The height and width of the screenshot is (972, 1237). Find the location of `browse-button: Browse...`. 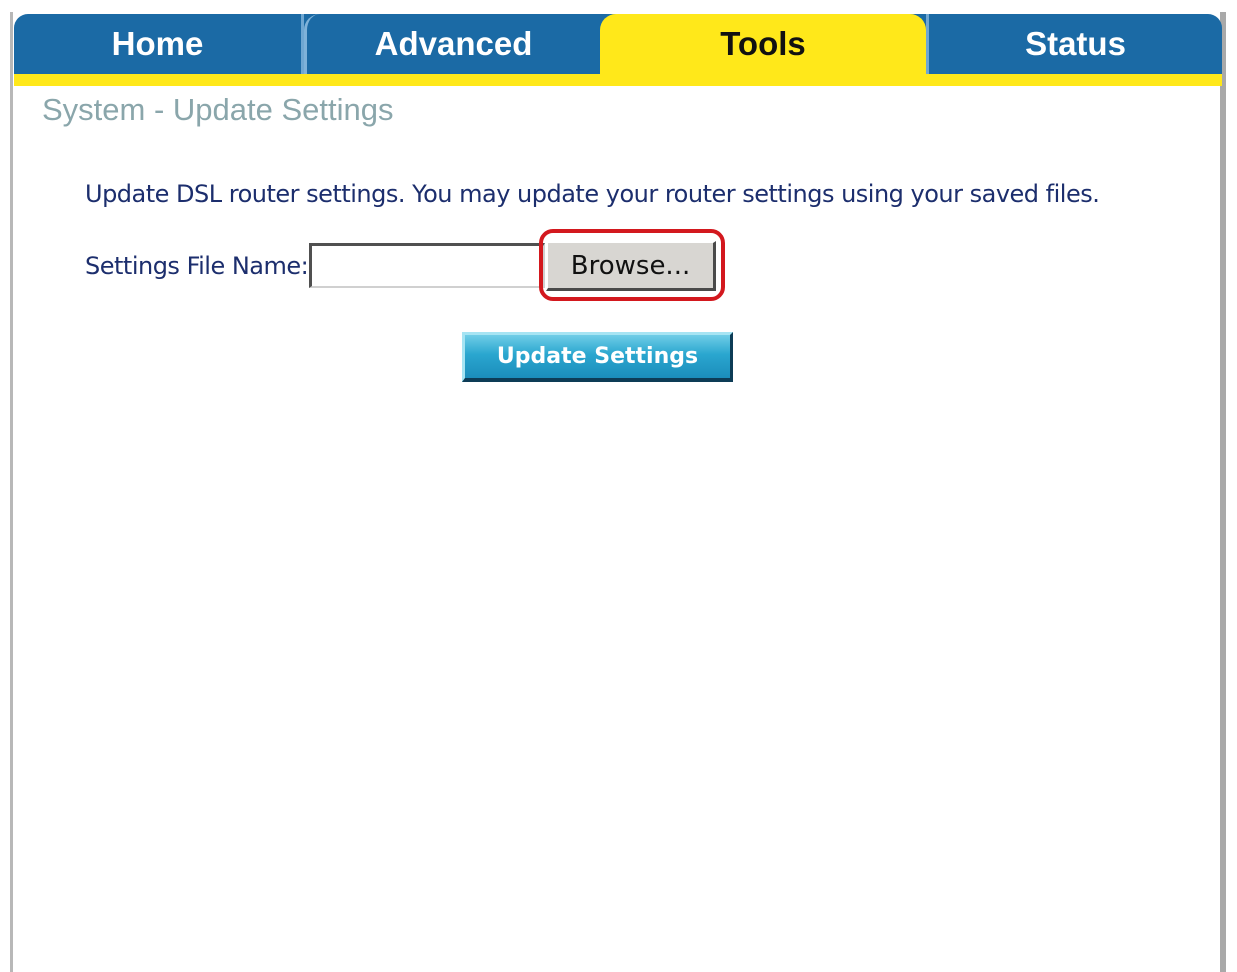

browse-button: Browse... is located at coordinates (631, 266).